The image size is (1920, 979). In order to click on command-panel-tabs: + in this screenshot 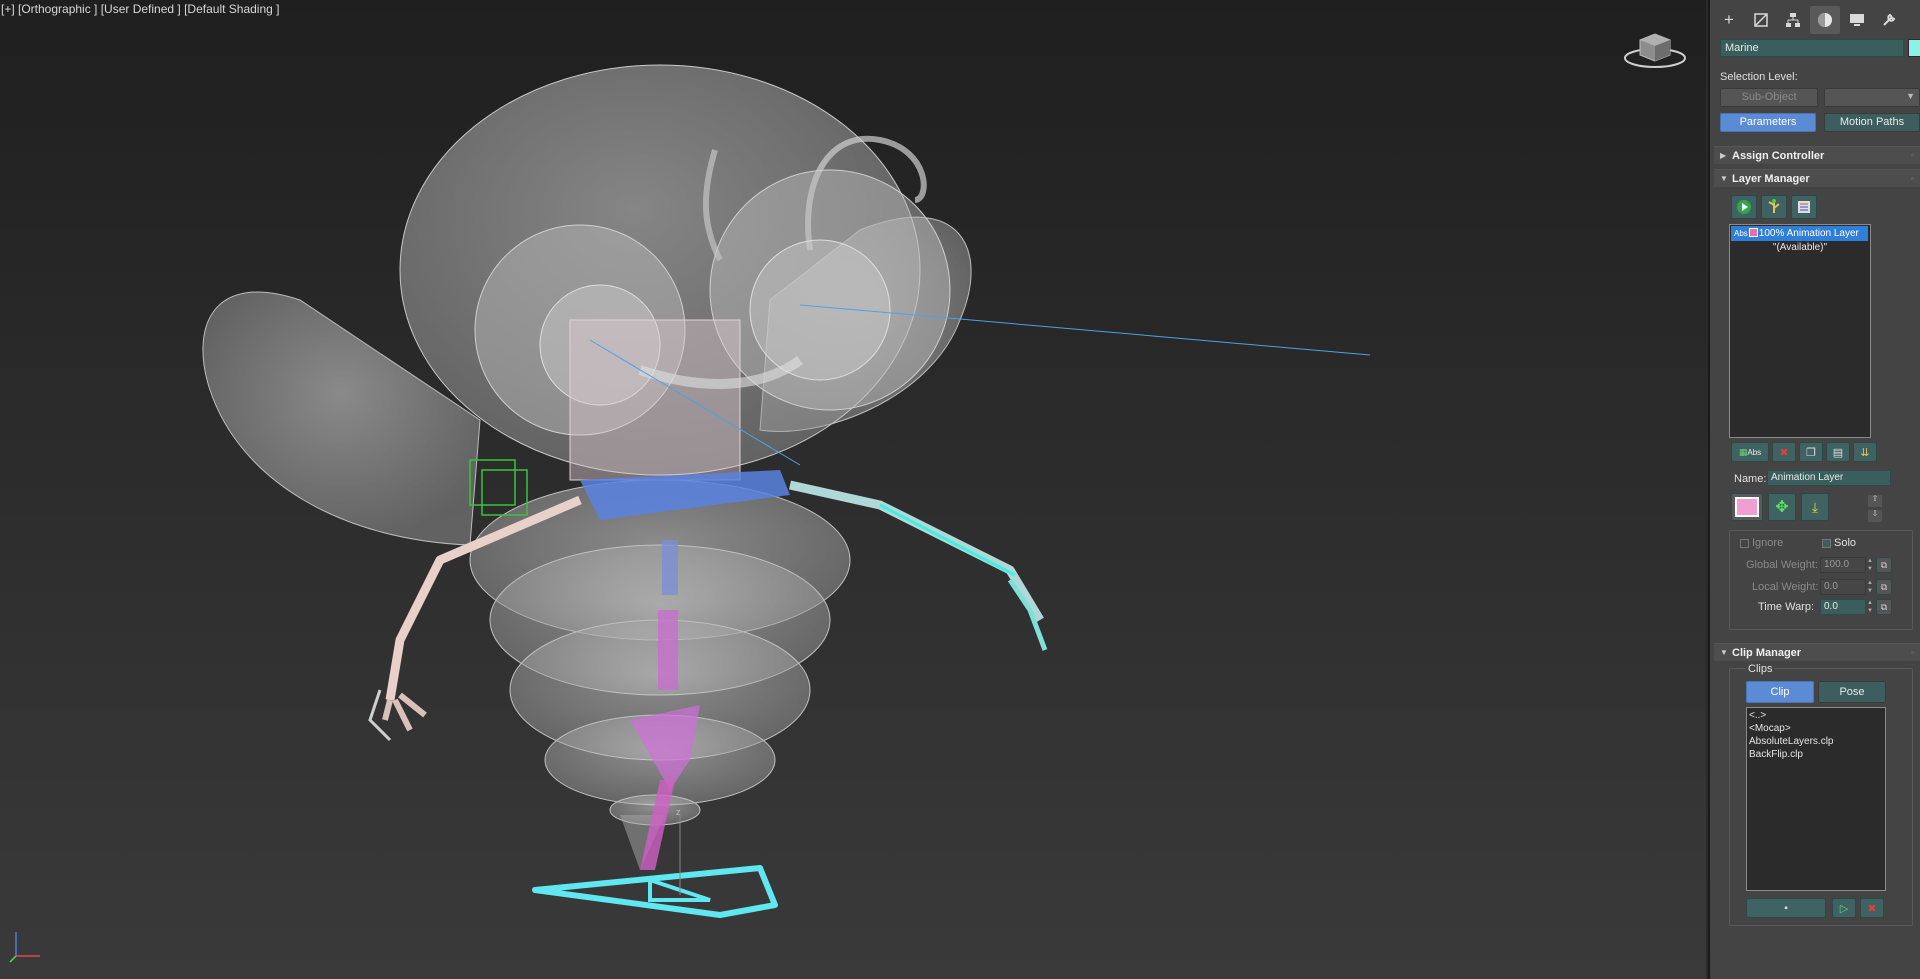, I will do `click(1815, 20)`.